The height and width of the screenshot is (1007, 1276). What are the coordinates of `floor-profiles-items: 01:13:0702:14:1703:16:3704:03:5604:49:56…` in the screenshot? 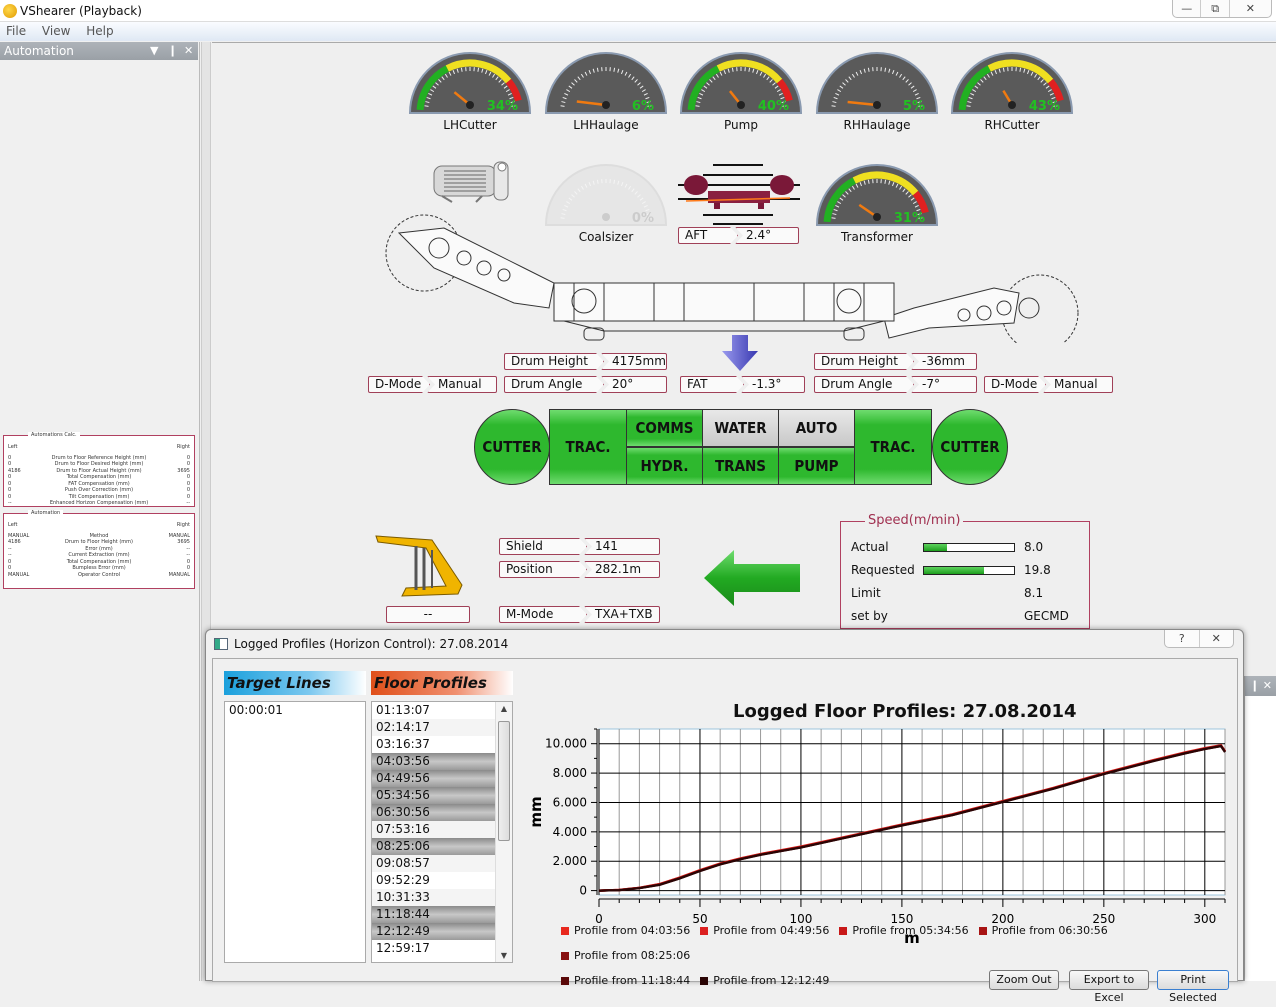 It's located at (433, 829).